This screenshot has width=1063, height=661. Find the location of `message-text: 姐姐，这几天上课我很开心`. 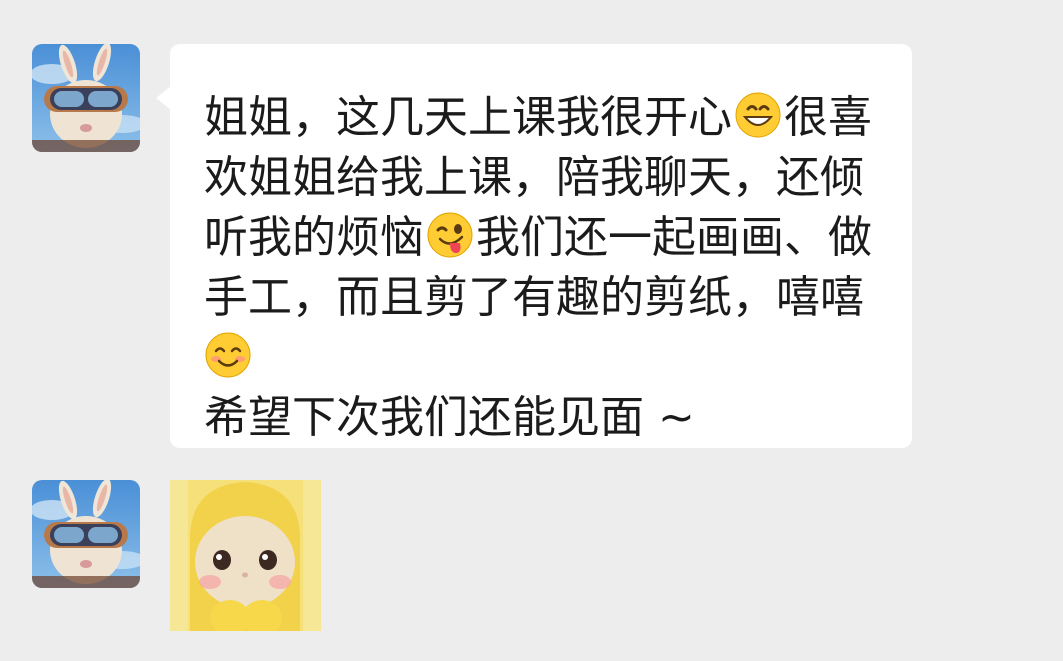

message-text: 姐姐，这几天上课我很开心 is located at coordinates (468, 117).